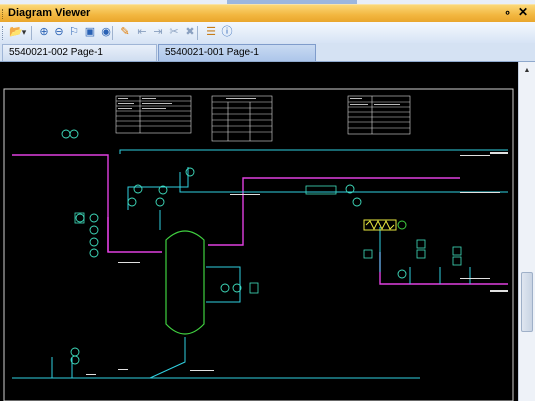 The width and height of the screenshot is (535, 401). I want to click on pump-symbol, so click(402, 225).